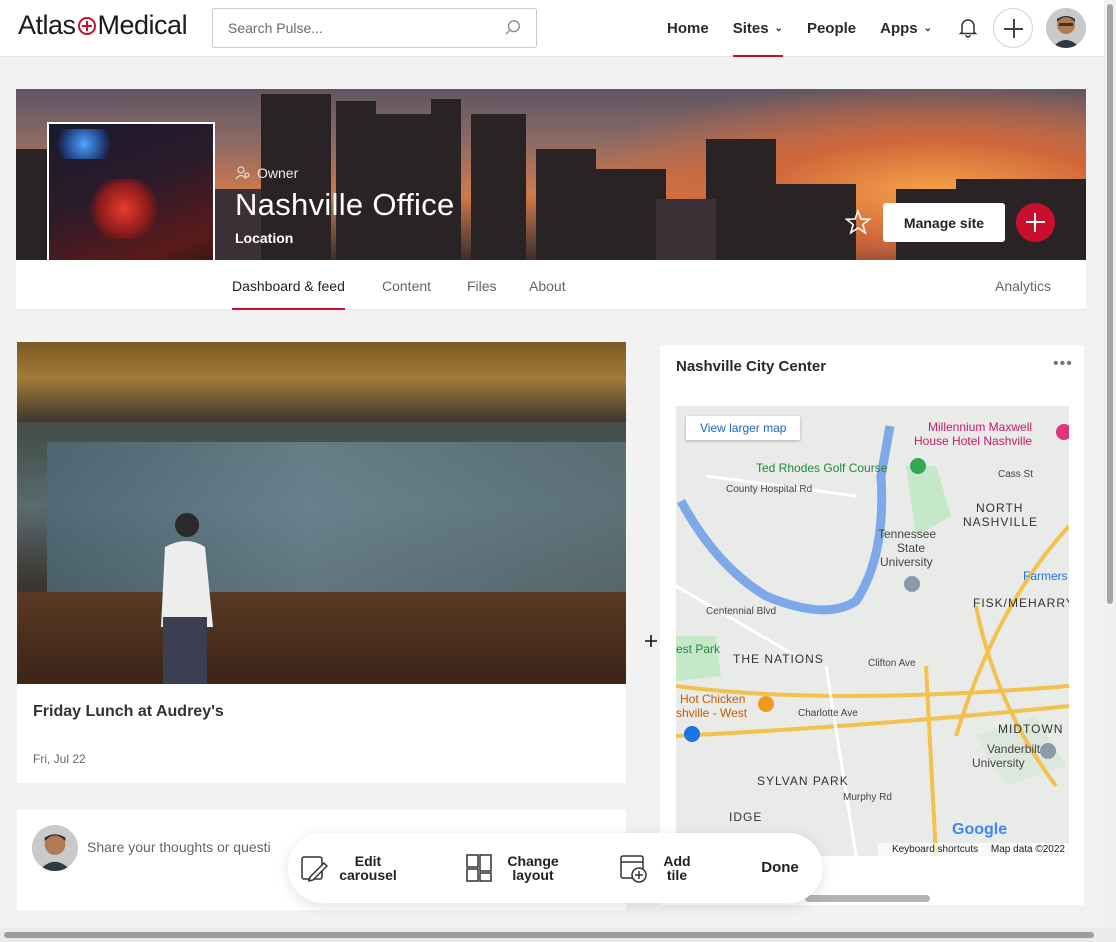 This screenshot has height=942, width=1116. Describe the element at coordinates (368, 868) in the screenshot. I see `edit-carousel-label: Edit carousel` at that location.